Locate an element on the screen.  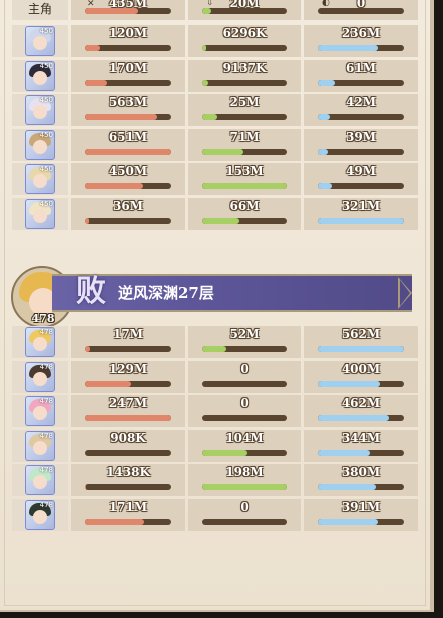
taken-value: 0 is located at coordinates (244, 506).